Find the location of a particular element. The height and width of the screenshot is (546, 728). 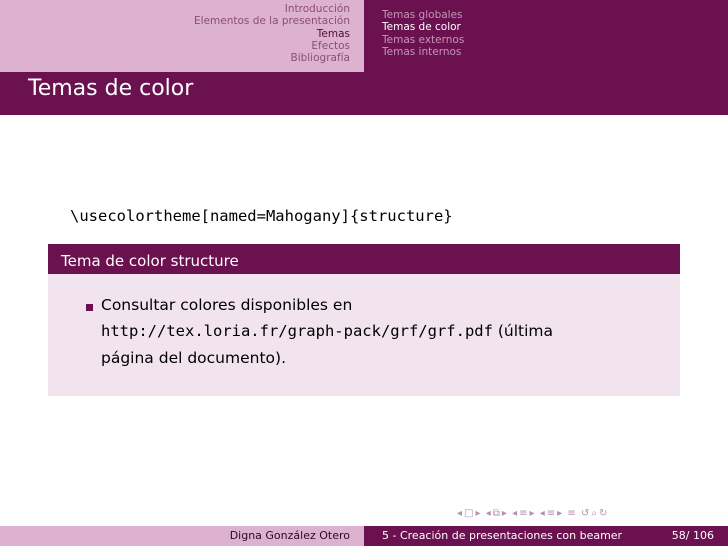

footer-author: Digna González Otero is located at coordinates (289, 535).